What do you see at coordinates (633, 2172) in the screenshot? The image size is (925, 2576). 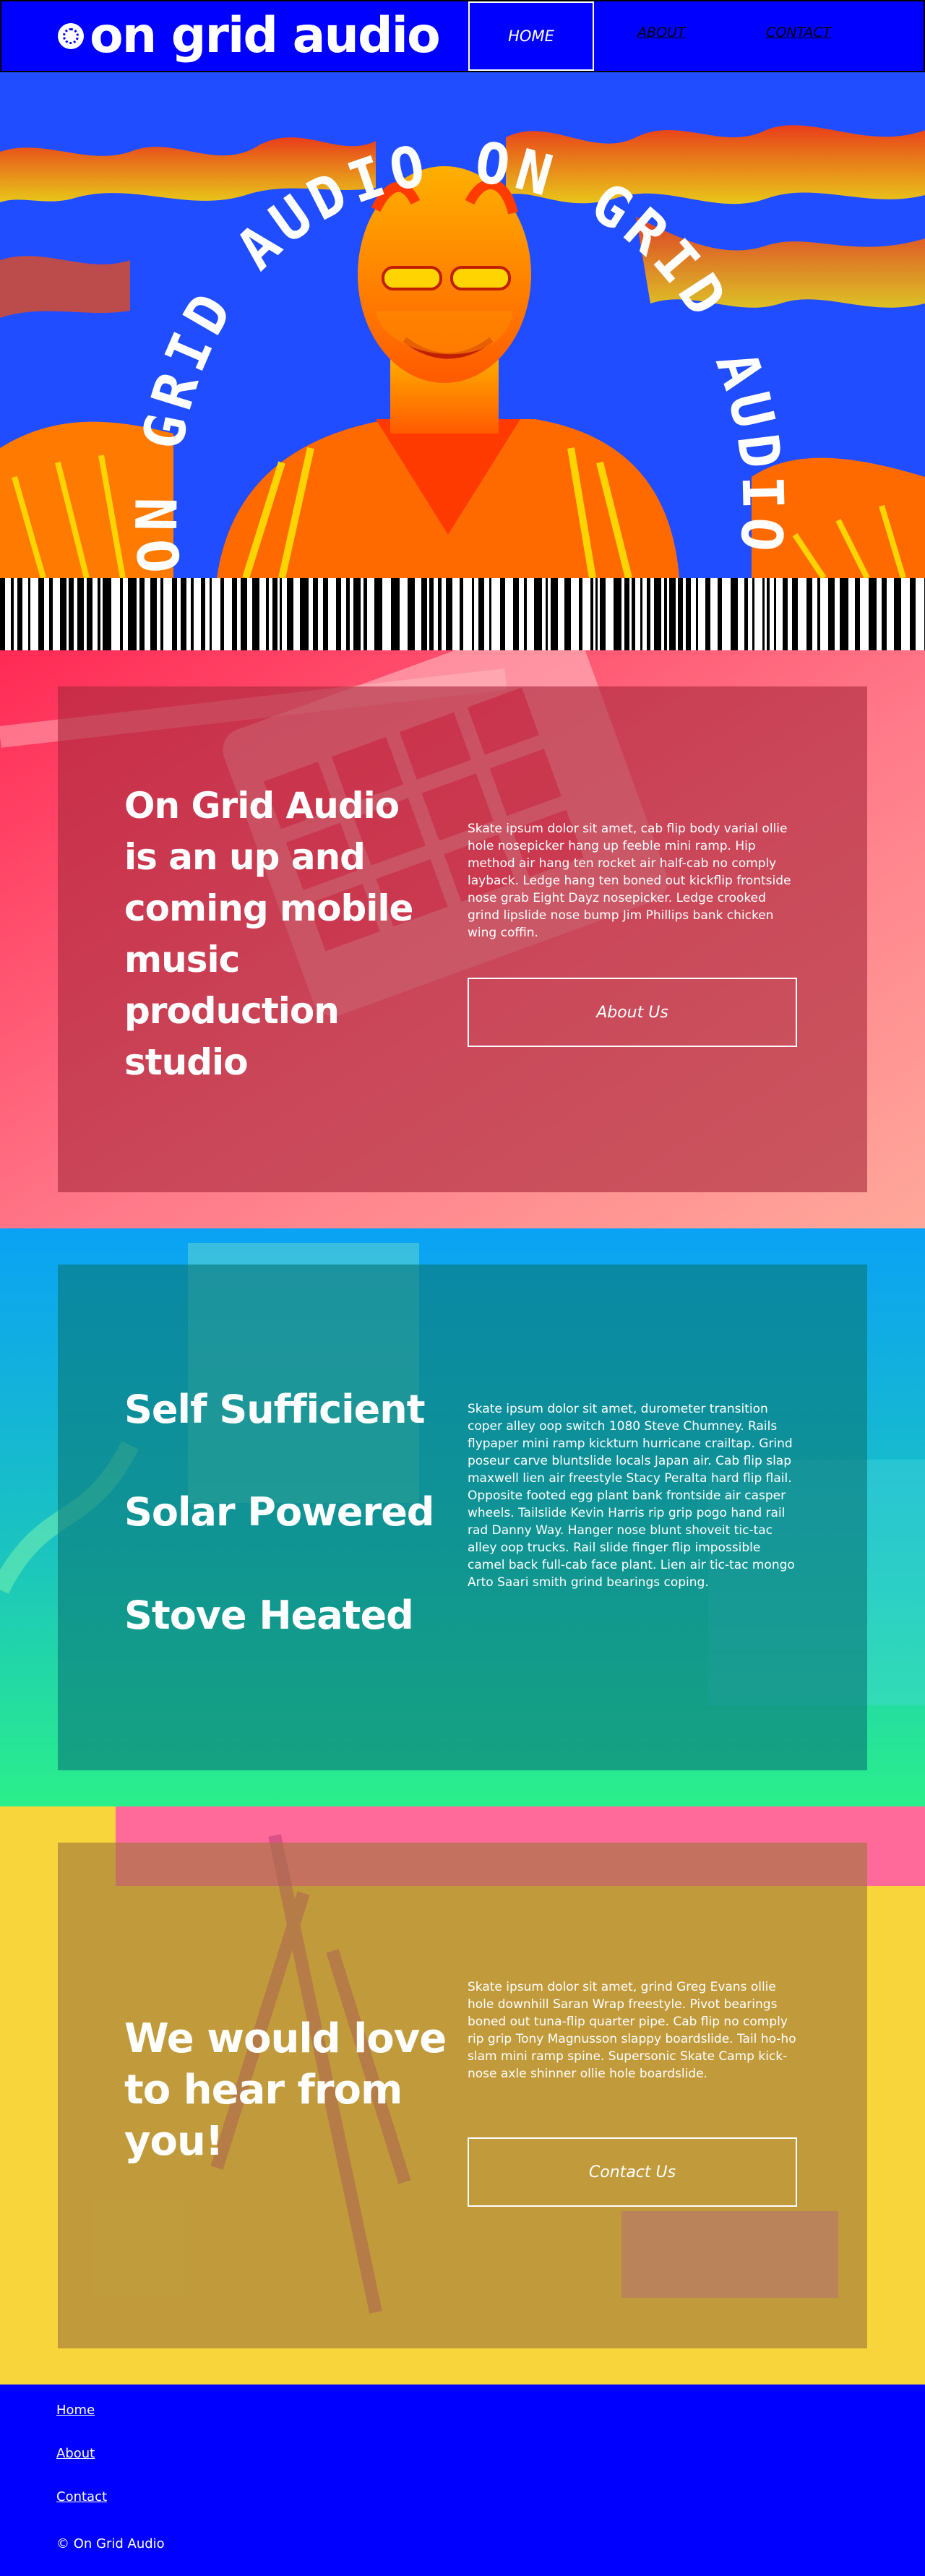 I see `contact-us-button: Contact Us` at bounding box center [633, 2172].